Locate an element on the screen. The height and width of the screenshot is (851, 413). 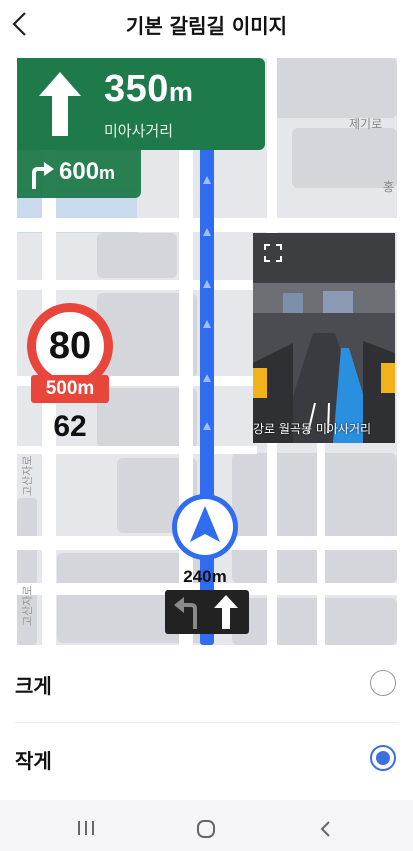
option-small: 작게 is located at coordinates (206, 760).